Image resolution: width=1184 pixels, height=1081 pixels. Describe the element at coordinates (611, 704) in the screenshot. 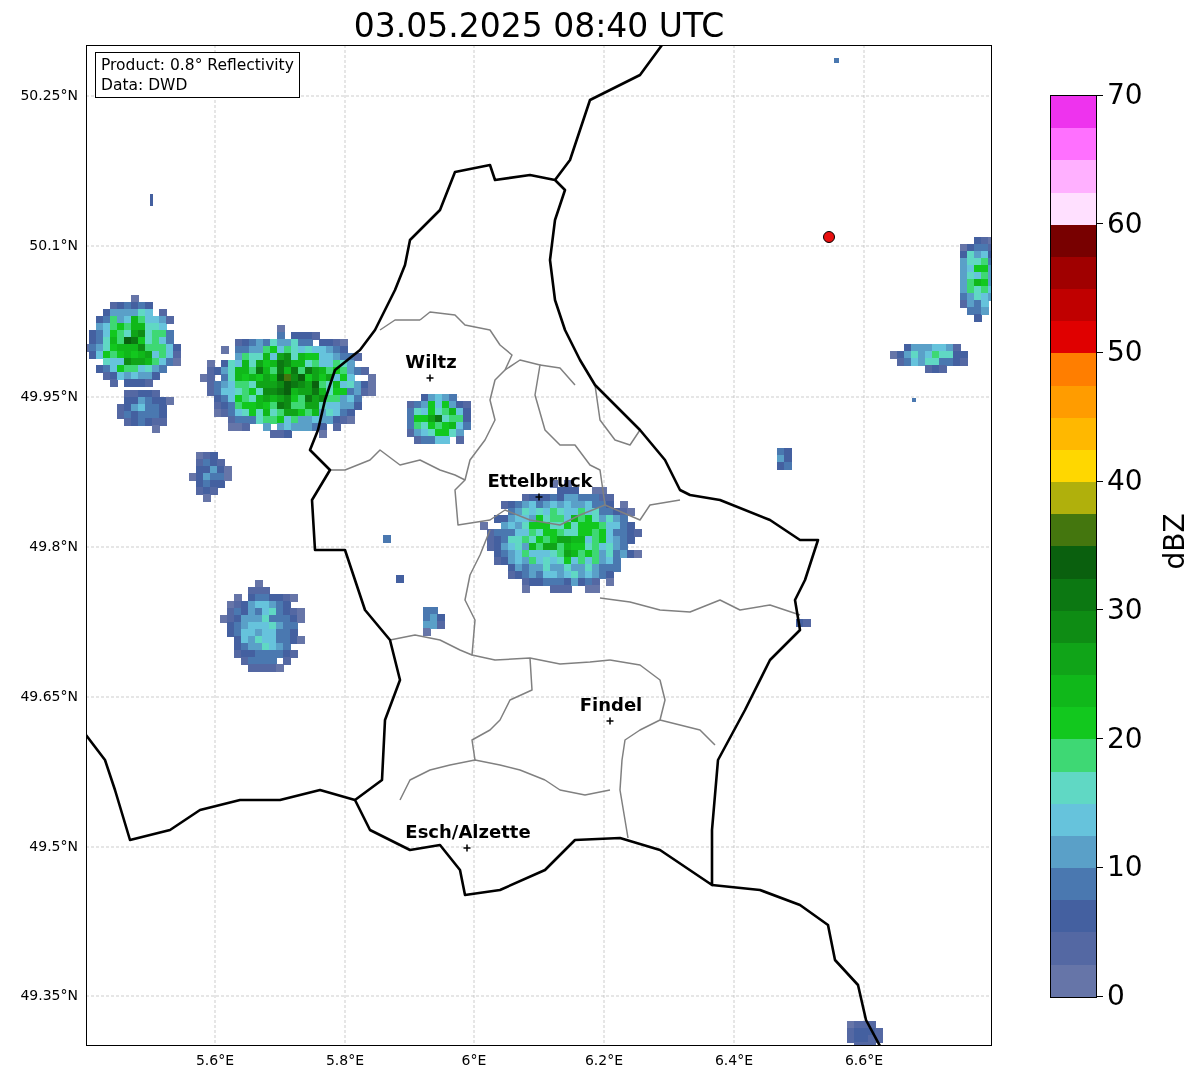

I see `city-label: Findel` at that location.